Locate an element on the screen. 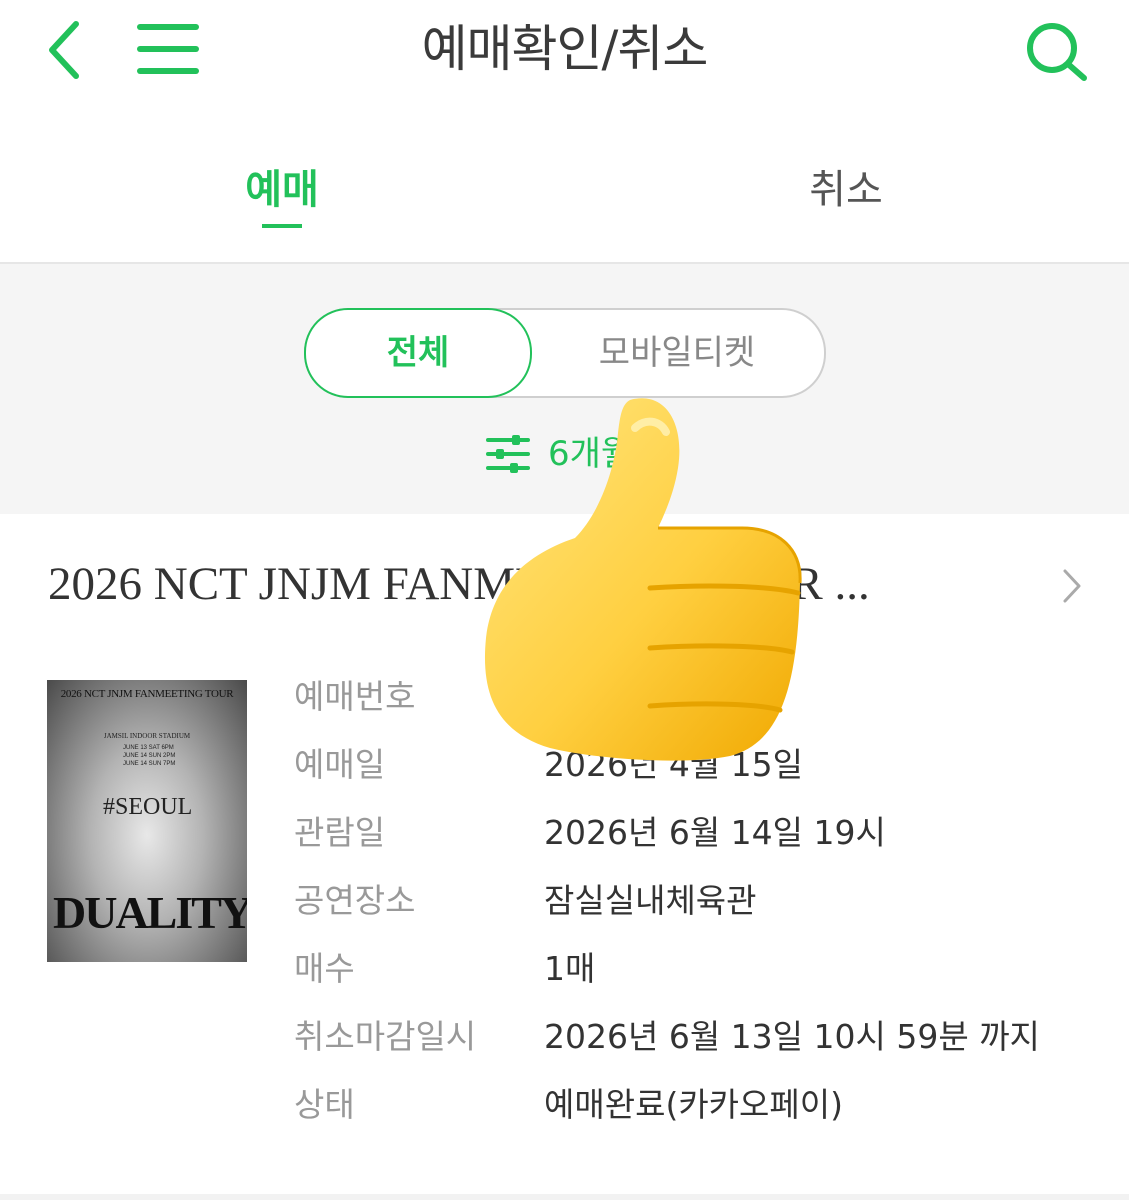 The height and width of the screenshot is (1200, 1129). detail-value: 2026년 6월 13일 10시 59분 까지 is located at coordinates (792, 1036).